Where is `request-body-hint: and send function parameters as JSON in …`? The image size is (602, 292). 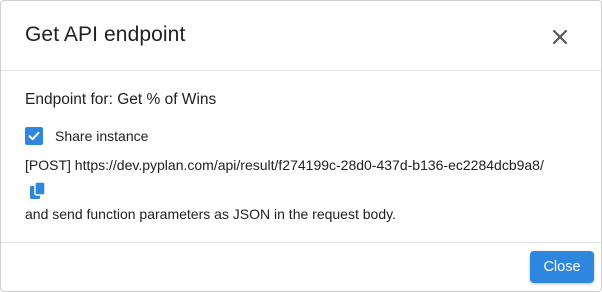 request-body-hint: and send function parameters as JSON in … is located at coordinates (210, 214).